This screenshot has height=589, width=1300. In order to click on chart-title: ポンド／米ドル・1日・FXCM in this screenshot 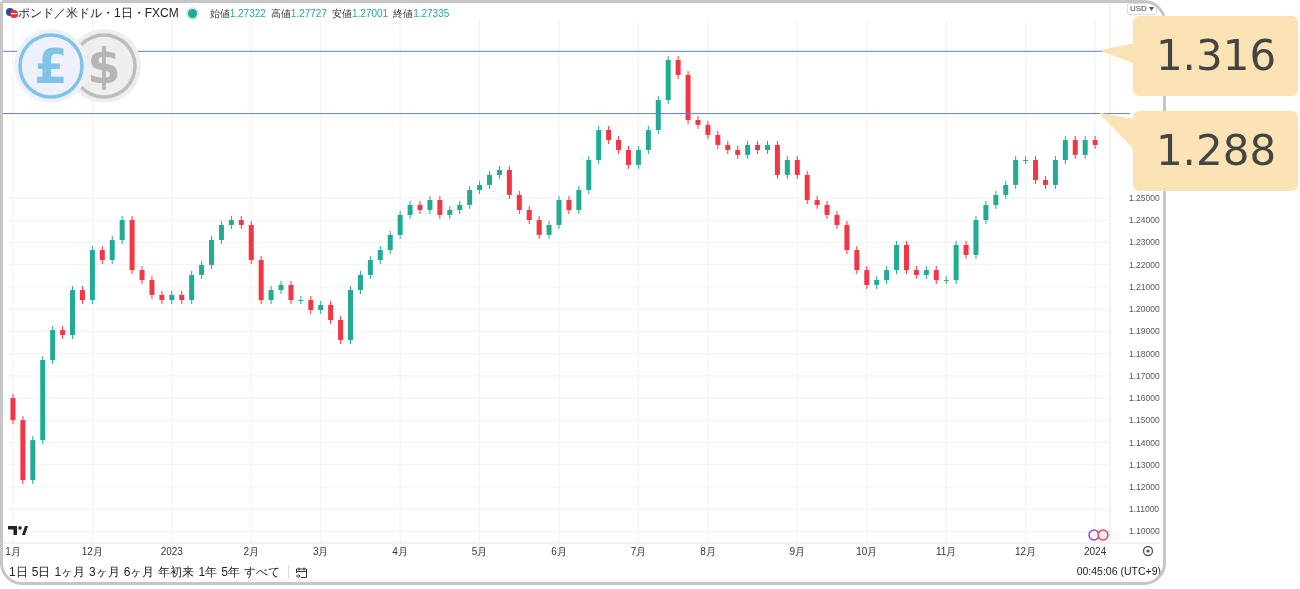, I will do `click(98, 13)`.